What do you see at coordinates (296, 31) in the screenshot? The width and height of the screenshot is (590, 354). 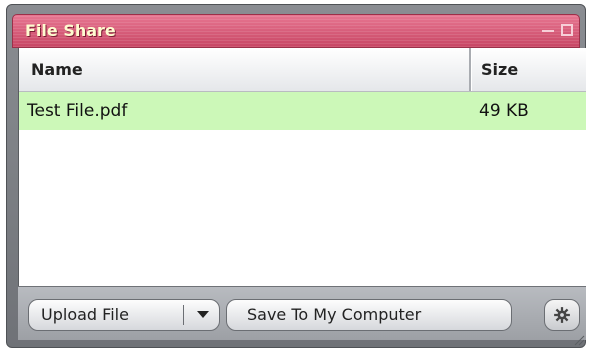 I see `title-bar: File Share` at bounding box center [296, 31].